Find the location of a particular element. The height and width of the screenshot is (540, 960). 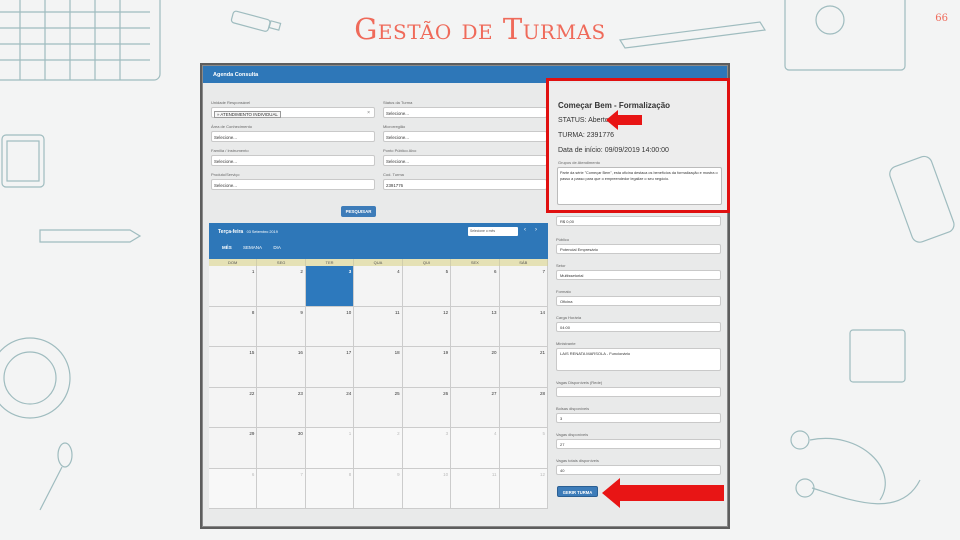

tab-mes: MÊS is located at coordinates (227, 247).